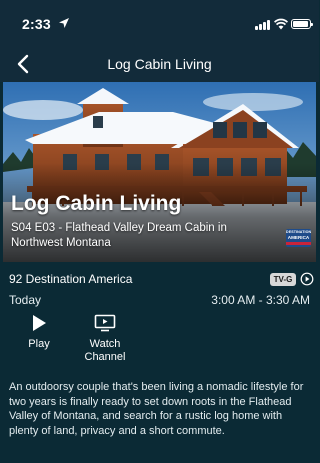  Describe the element at coordinates (298, 243) in the screenshot. I see `logo-stripe` at that location.